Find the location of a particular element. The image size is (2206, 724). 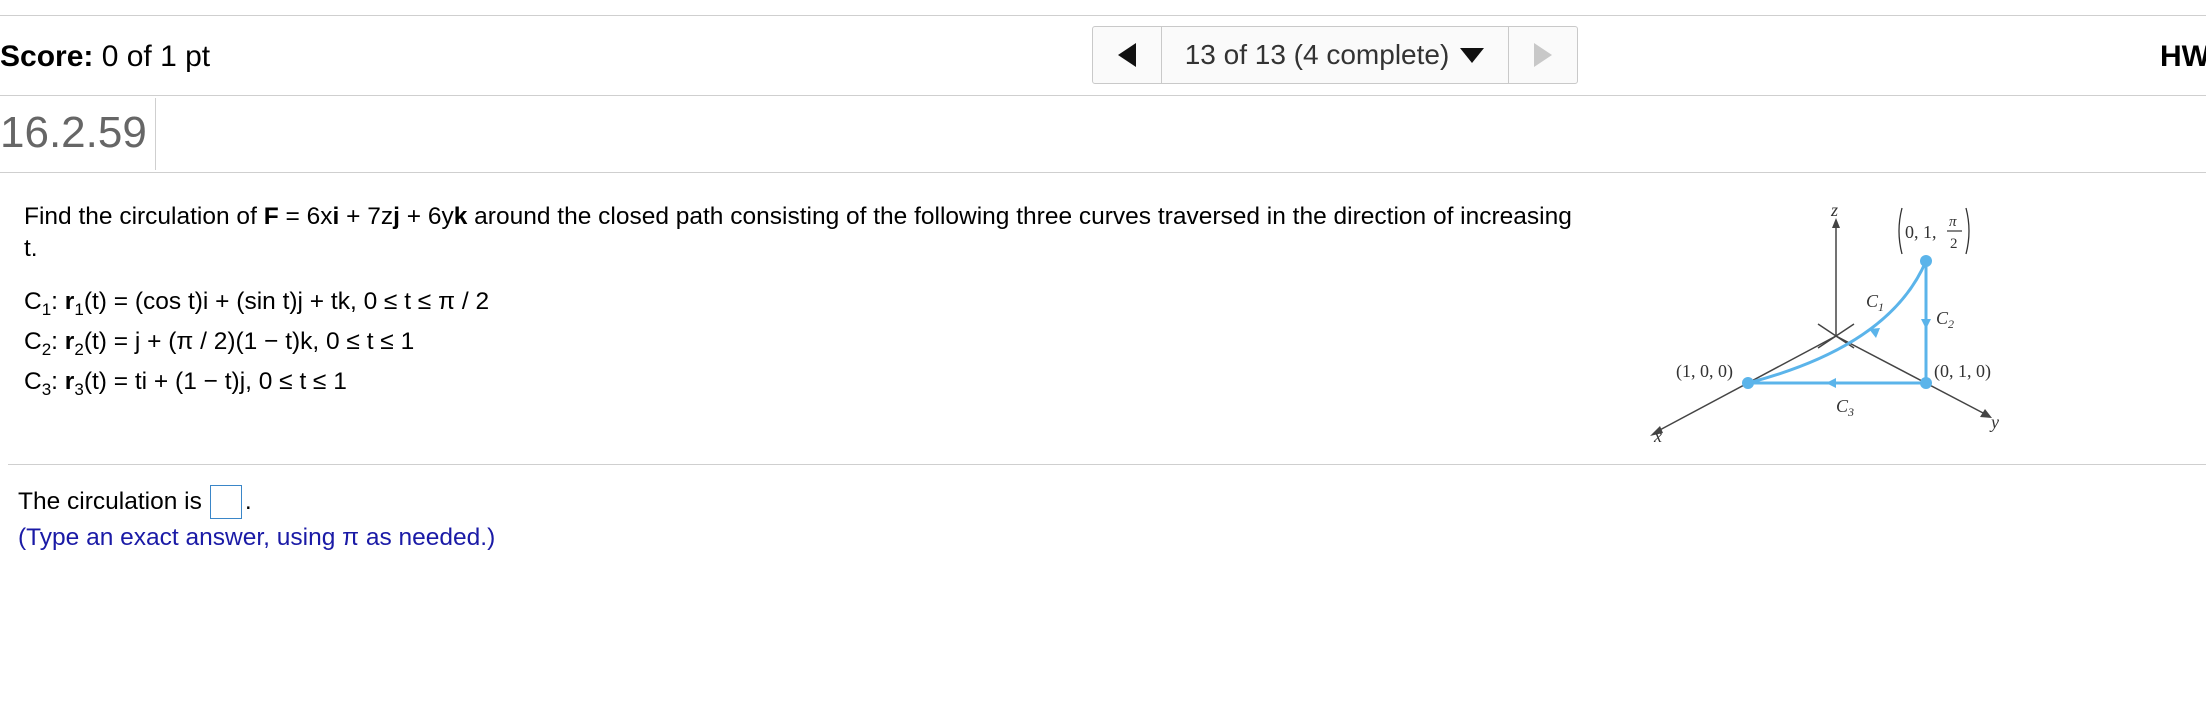

caret-down-icon is located at coordinates (1472, 55).